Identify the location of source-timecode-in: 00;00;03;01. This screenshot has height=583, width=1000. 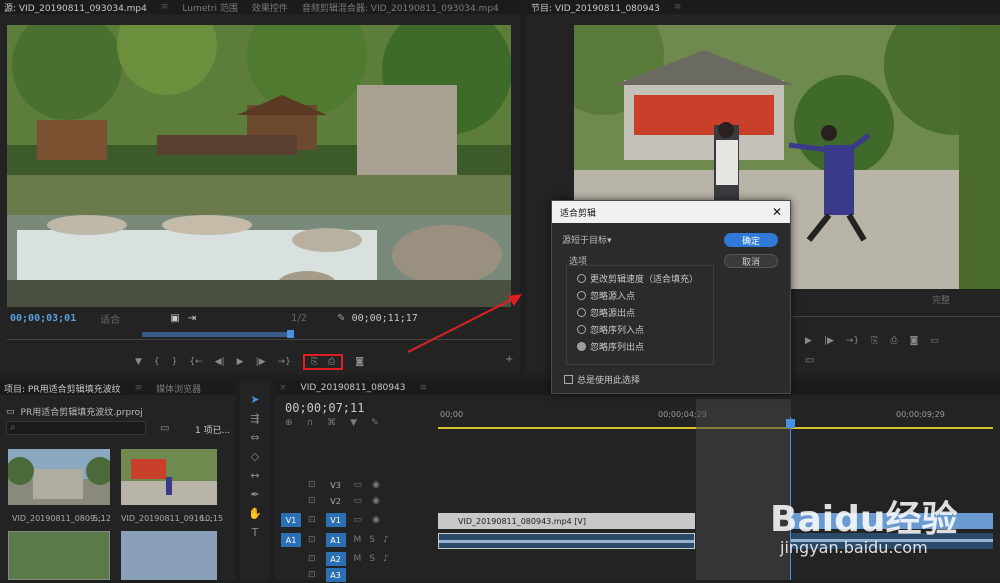
(43, 318).